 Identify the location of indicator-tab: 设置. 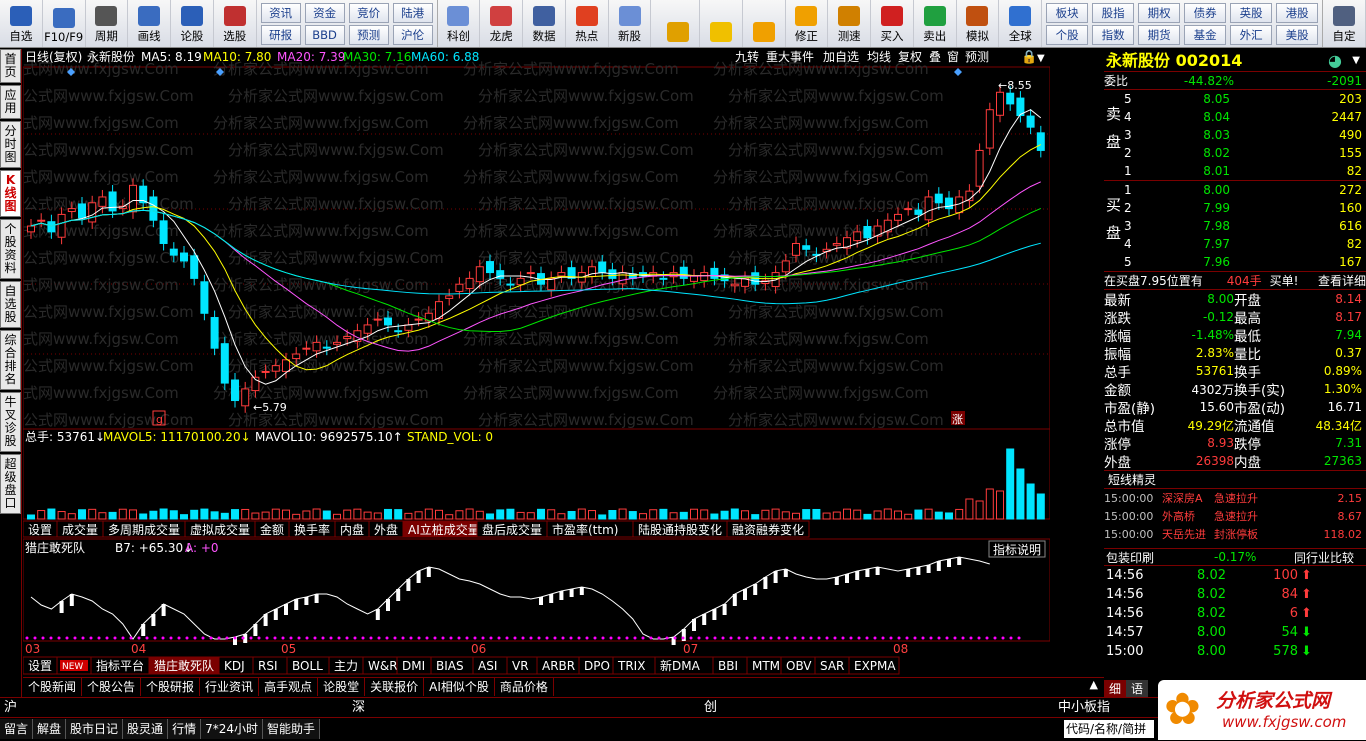
(40, 665).